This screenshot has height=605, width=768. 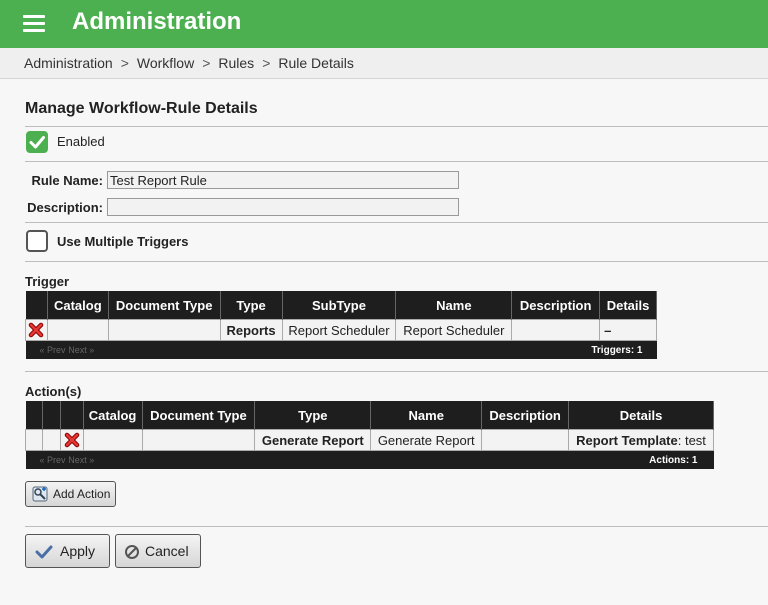 I want to click on cell-name: Report Scheduler, so click(x=454, y=330).